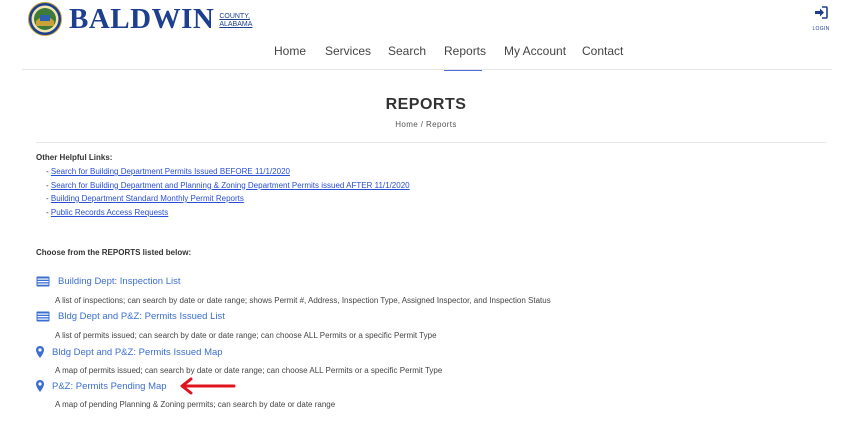  I want to click on page-title: REPORTS, so click(426, 104).